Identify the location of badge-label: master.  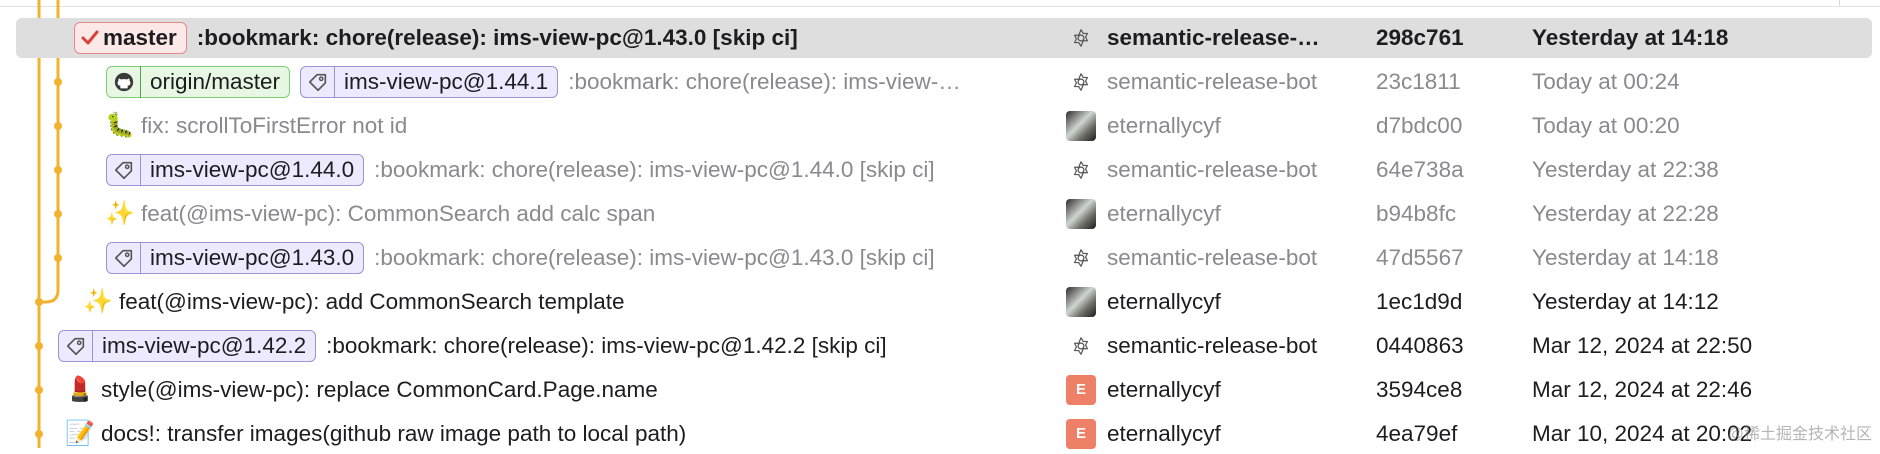
(140, 37).